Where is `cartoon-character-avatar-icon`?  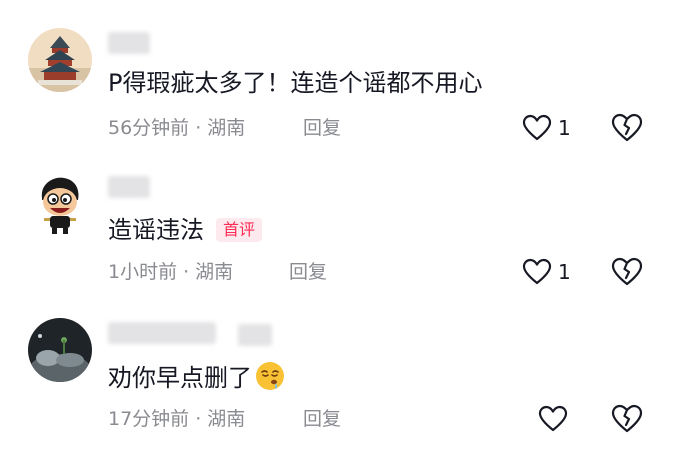 cartoon-character-avatar-icon is located at coordinates (60, 204).